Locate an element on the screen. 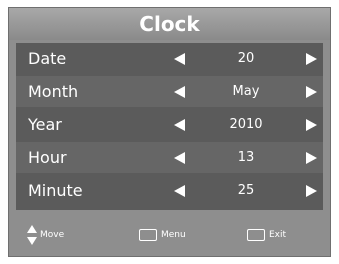  menu-key-icon is located at coordinates (148, 234).